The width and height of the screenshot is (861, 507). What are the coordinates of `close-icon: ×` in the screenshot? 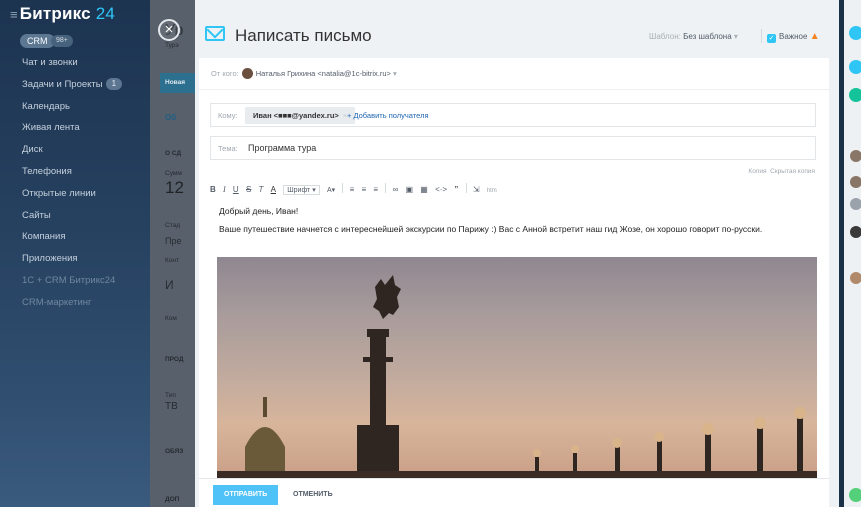 It's located at (169, 29).